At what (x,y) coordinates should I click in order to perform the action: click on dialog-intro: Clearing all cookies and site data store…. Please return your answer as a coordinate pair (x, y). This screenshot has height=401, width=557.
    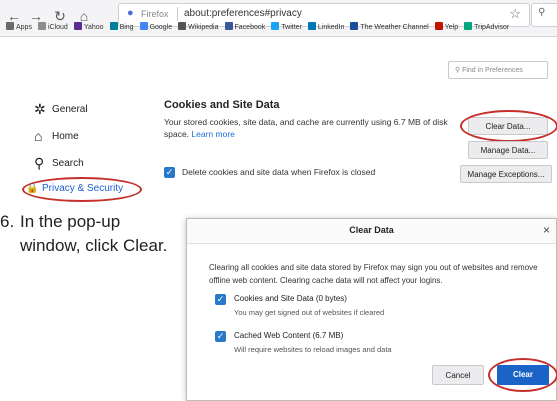
    Looking at the image, I should click on (373, 274).